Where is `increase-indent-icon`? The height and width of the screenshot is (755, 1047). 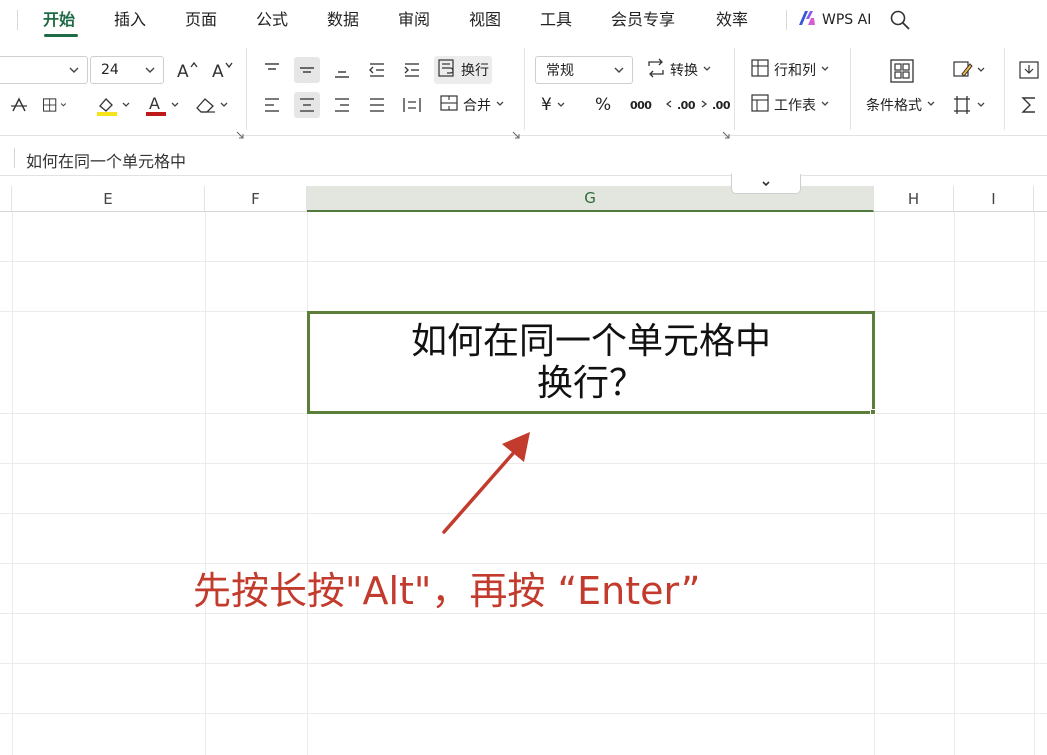
increase-indent-icon is located at coordinates (412, 70).